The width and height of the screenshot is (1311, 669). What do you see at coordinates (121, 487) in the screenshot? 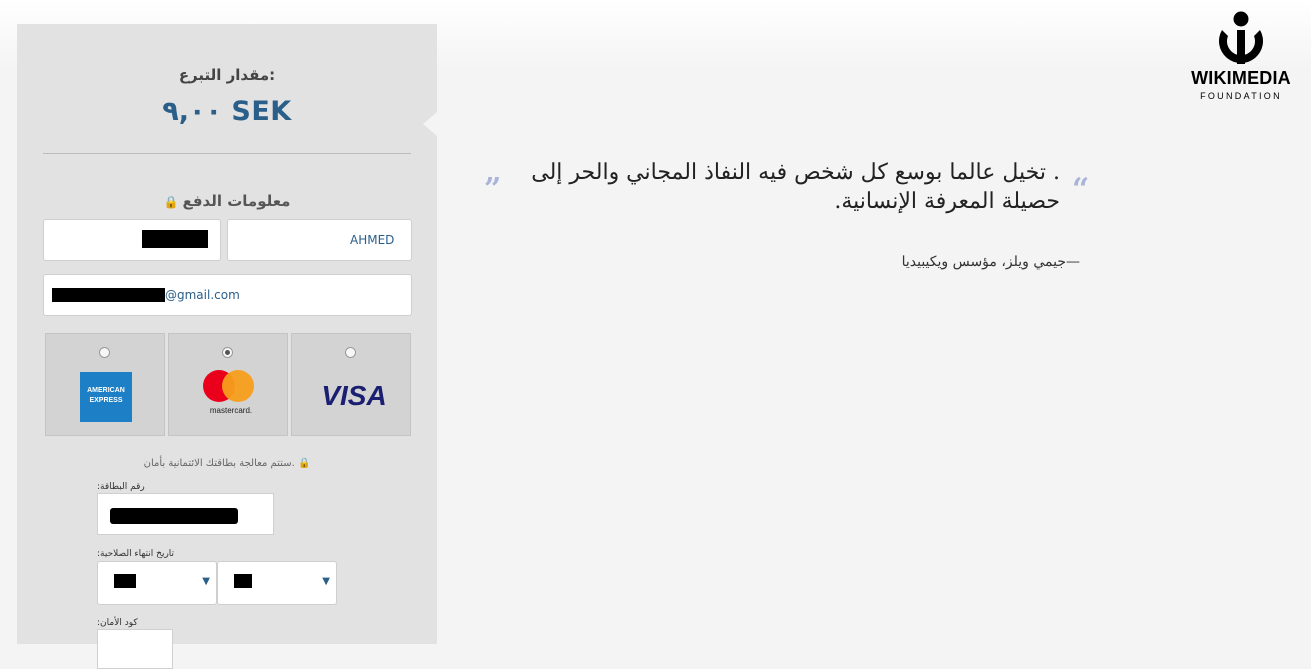
I see `card-number-label: :رقم البطاقة` at bounding box center [121, 487].